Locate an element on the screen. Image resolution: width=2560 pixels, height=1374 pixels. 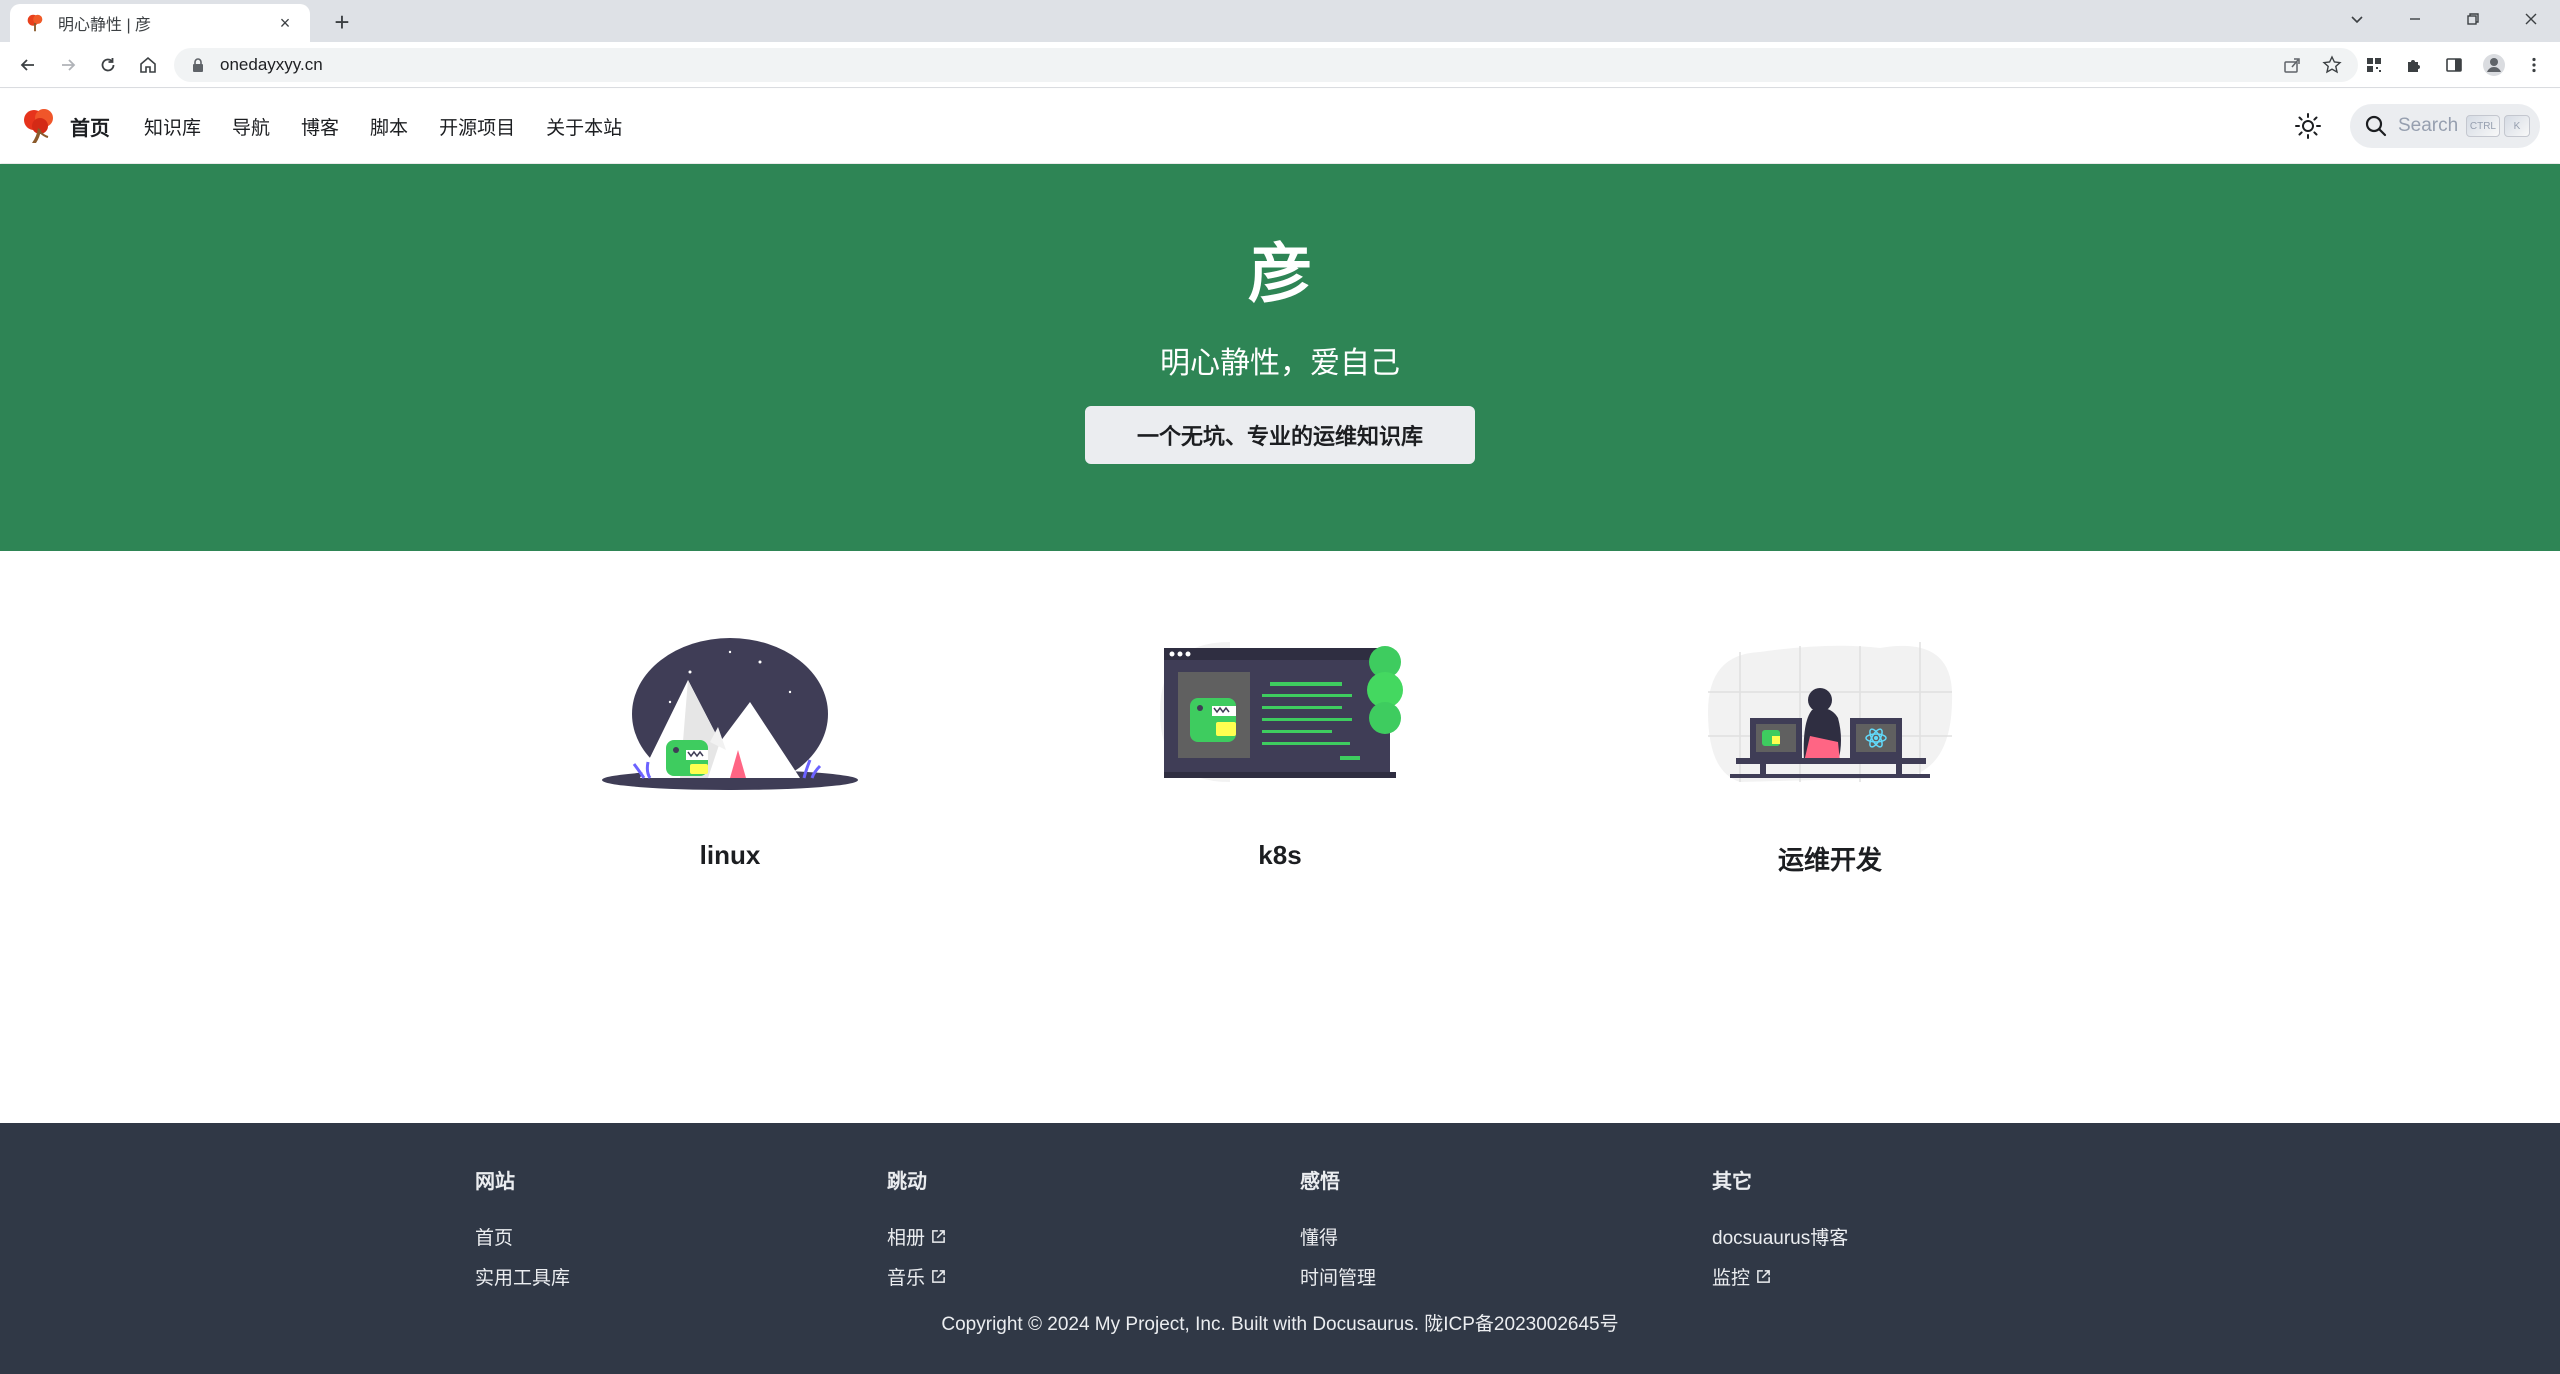
footer-link-label: 监控 is located at coordinates (1731, 1278).